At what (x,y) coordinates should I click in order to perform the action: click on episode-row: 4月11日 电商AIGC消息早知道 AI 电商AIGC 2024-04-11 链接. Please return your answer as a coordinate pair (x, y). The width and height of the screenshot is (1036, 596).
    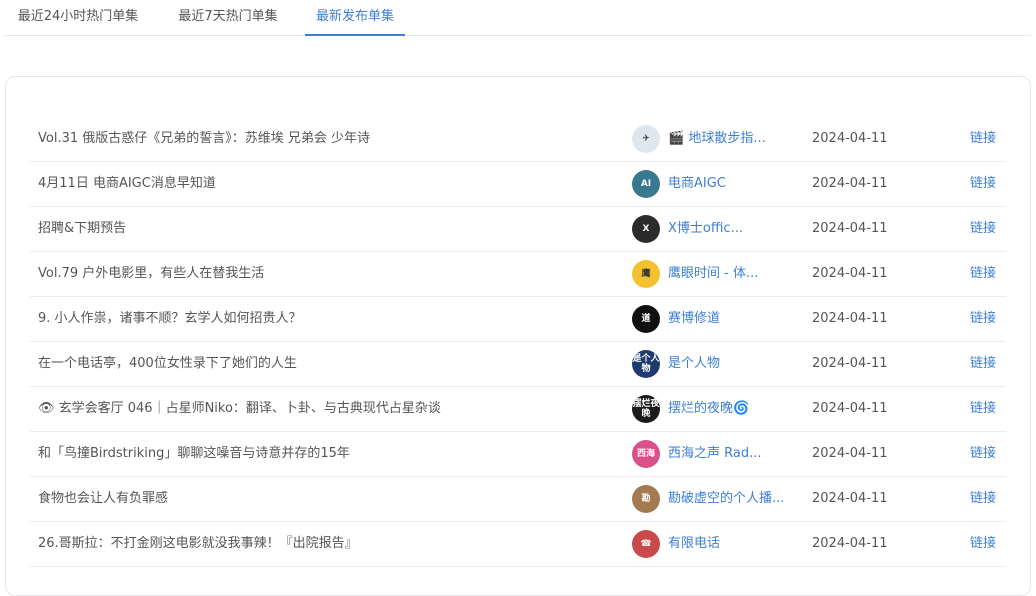
    Looking at the image, I should click on (518, 184).